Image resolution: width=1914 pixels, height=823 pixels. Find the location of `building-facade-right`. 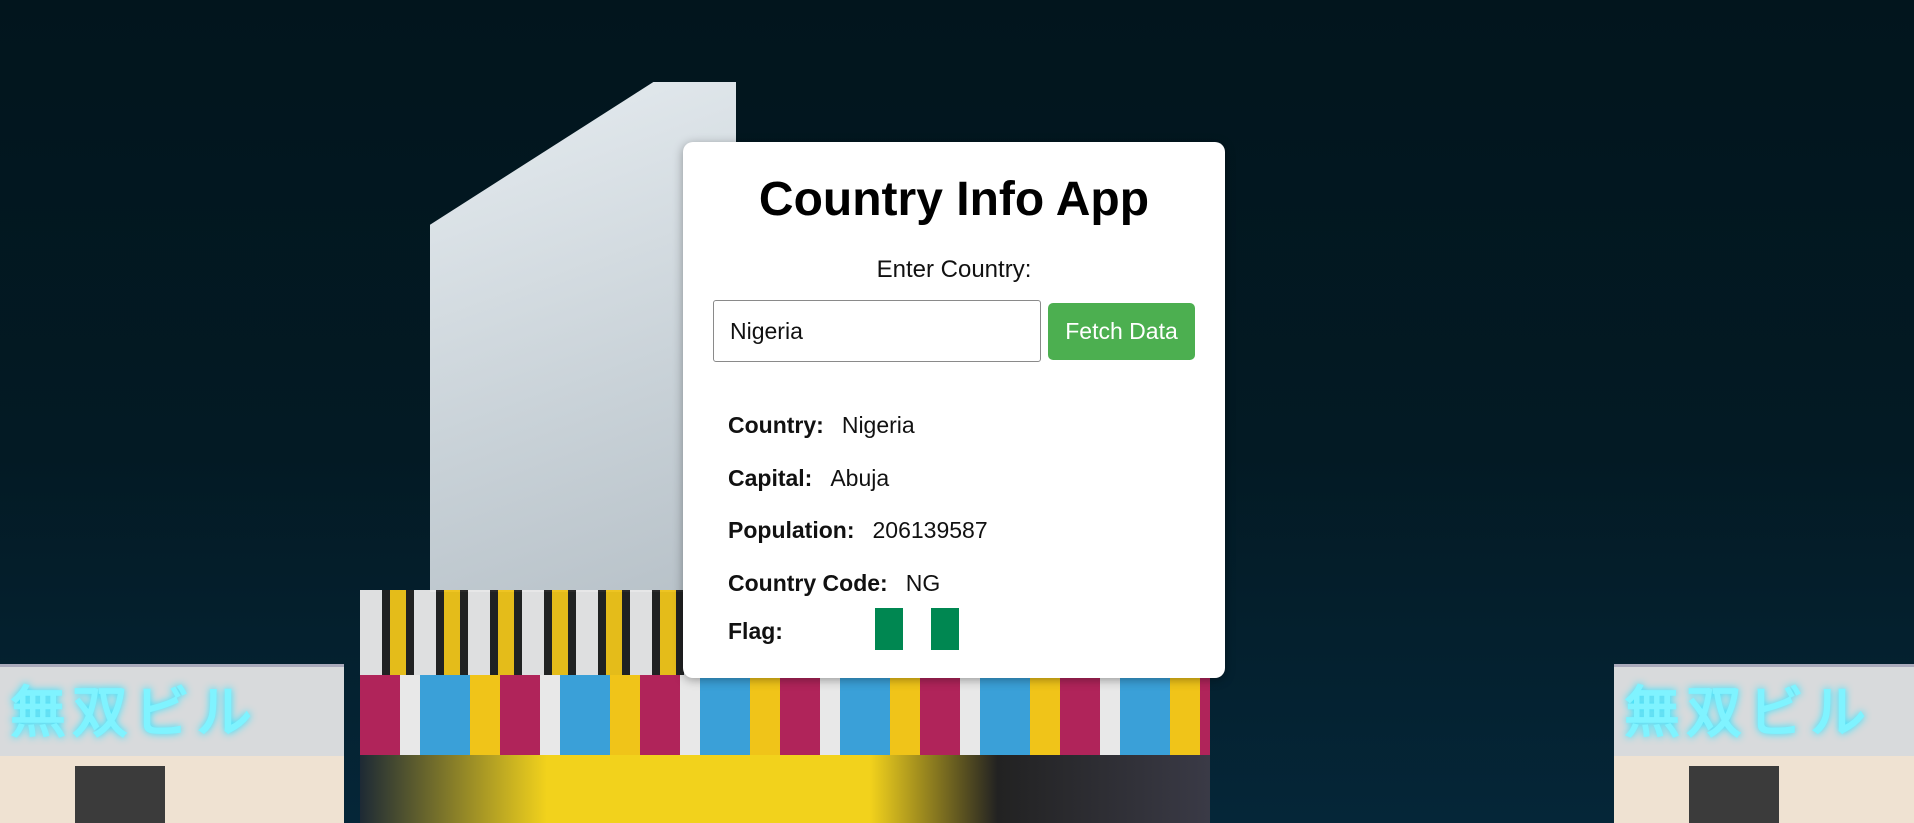

building-facade-right is located at coordinates (1764, 789).